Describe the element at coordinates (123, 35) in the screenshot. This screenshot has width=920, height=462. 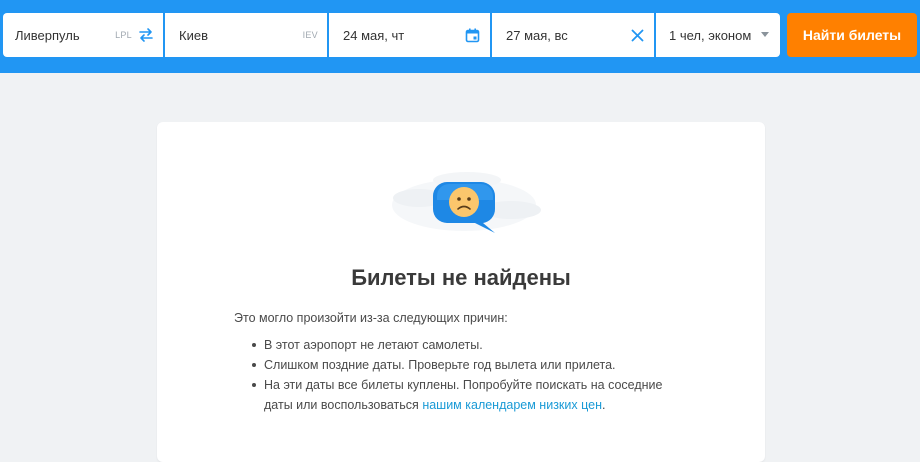
I see `origin-code: LPL` at that location.